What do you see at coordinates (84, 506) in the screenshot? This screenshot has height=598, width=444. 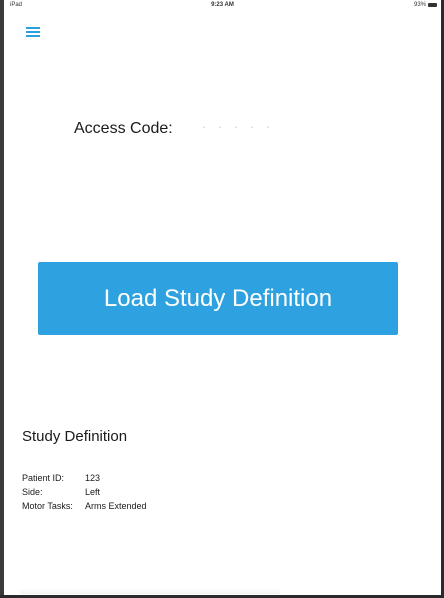 I see `detail-row-motor-tasks: Motor Tasks: Arms Extended` at bounding box center [84, 506].